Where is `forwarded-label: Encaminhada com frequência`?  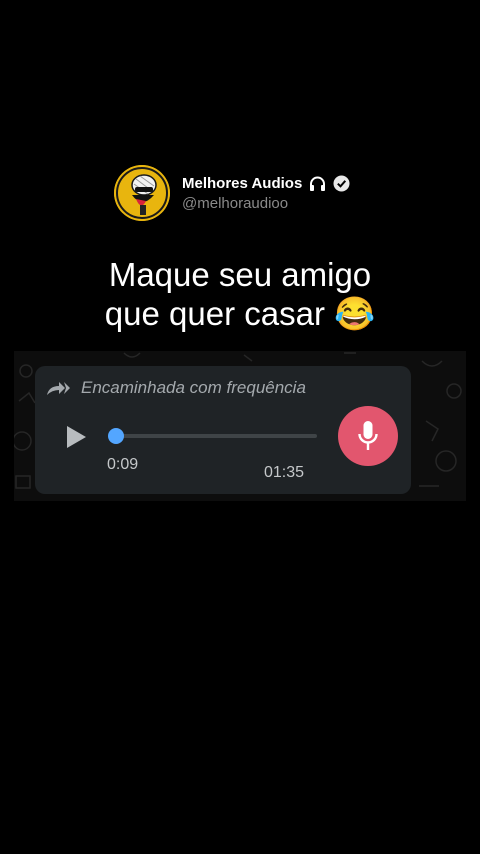
forwarded-label: Encaminhada com frequência is located at coordinates (193, 387).